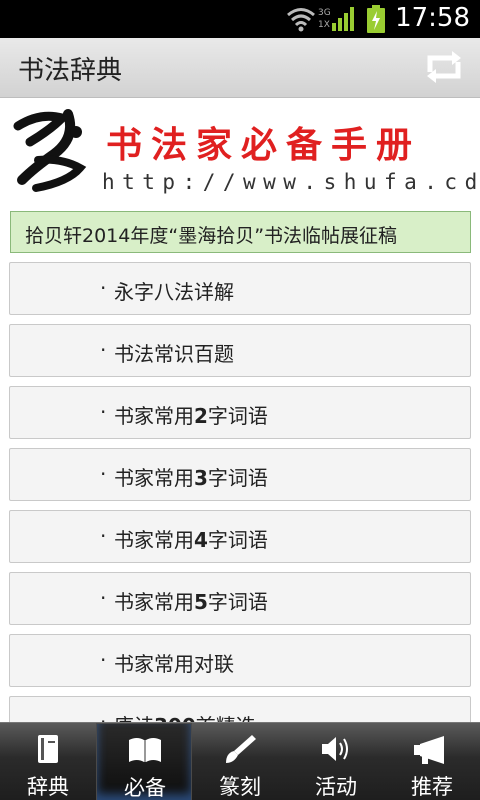 This screenshot has height=800, width=480. I want to click on list-item-label: 书家常用2字词语, so click(191, 416).